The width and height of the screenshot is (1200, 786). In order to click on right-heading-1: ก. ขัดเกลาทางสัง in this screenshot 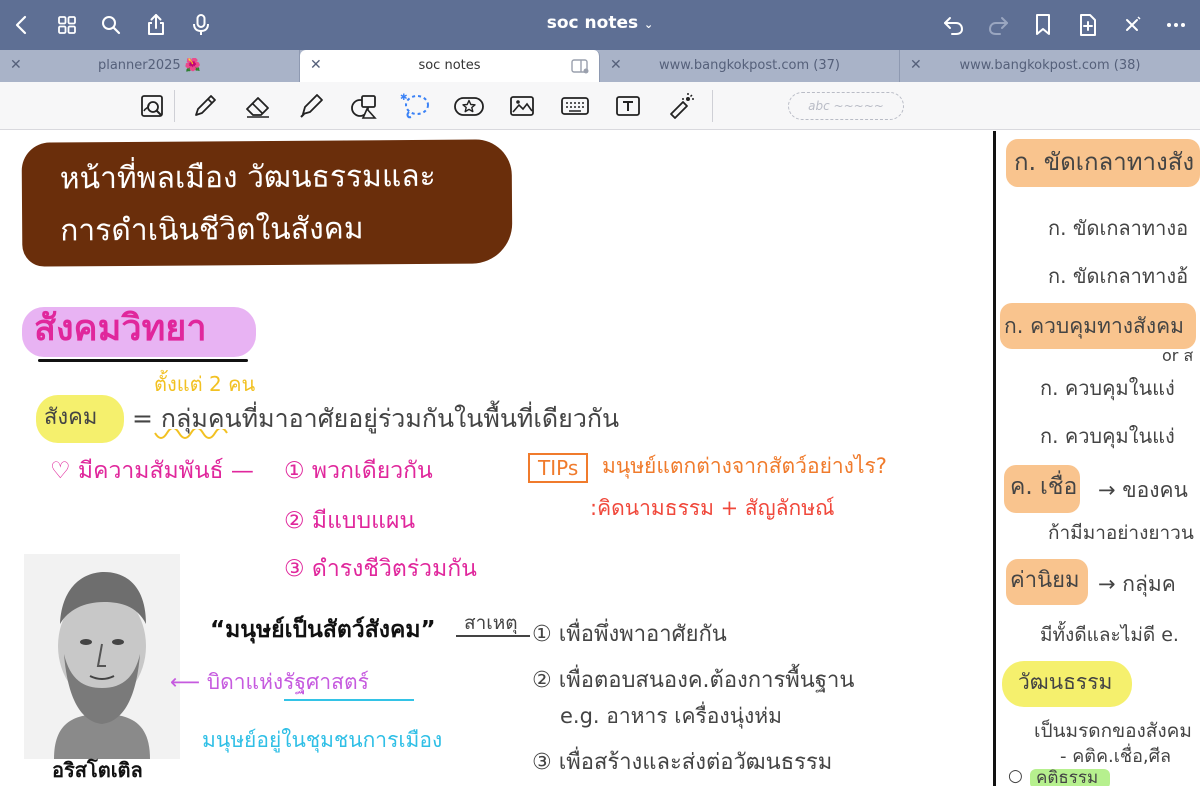, I will do `click(1104, 162)`.